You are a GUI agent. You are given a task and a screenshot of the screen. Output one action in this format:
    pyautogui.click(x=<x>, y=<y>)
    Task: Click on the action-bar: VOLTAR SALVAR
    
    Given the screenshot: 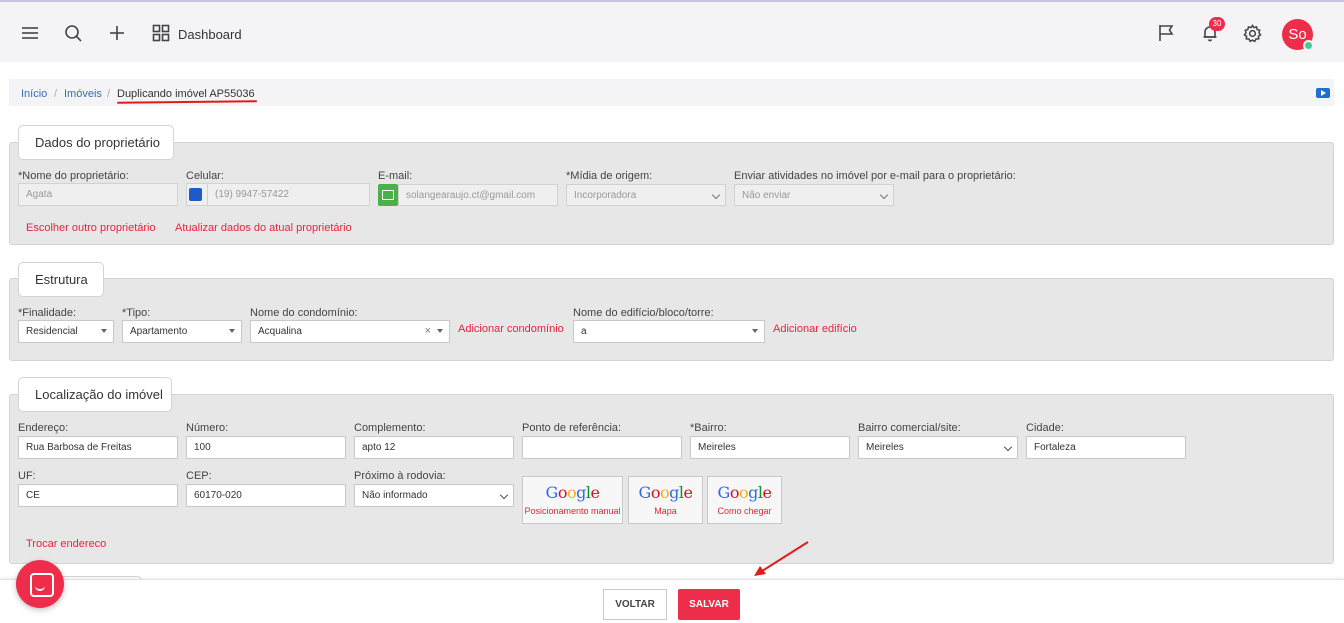 What is the action you would take?
    pyautogui.click(x=672, y=601)
    